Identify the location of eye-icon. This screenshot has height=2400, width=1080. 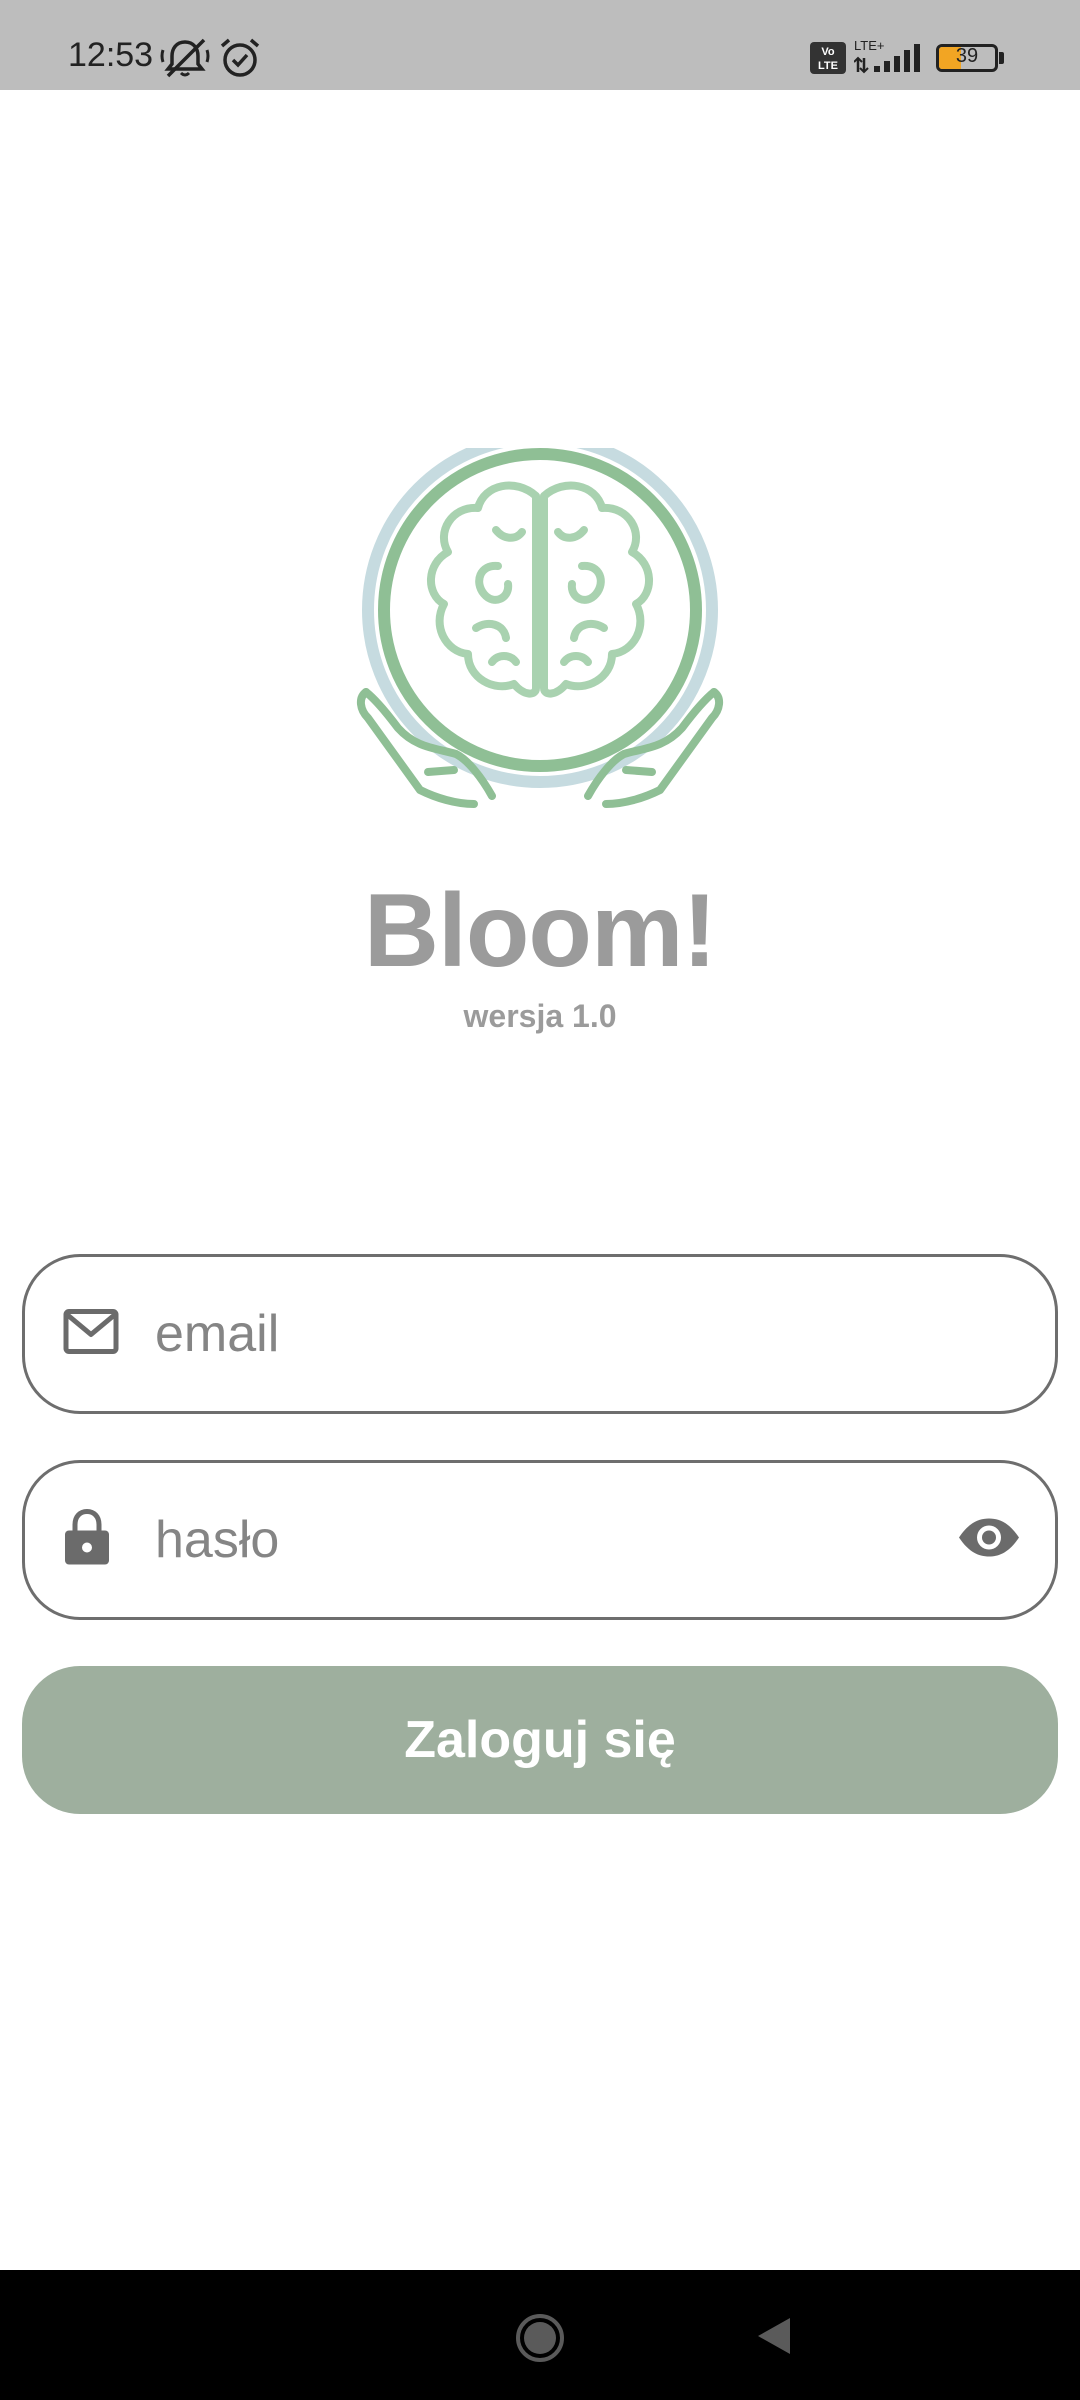
(989, 1540).